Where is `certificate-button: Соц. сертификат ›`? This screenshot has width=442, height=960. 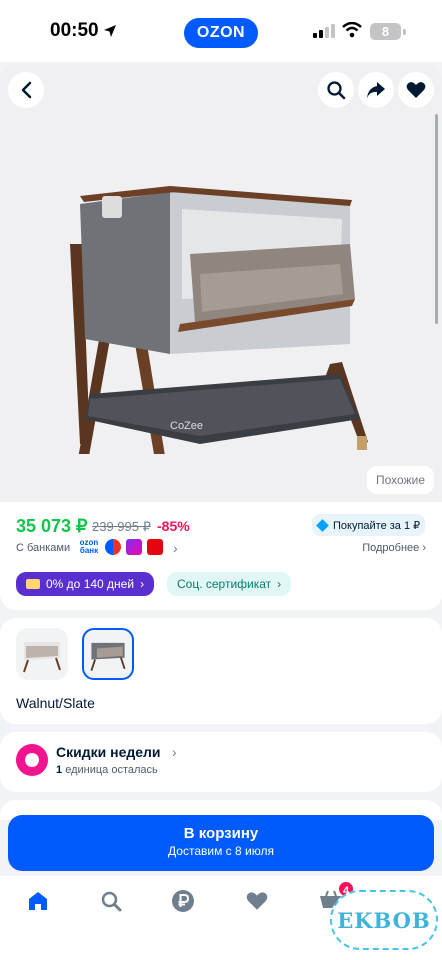
certificate-button: Соц. сертификат › is located at coordinates (229, 584).